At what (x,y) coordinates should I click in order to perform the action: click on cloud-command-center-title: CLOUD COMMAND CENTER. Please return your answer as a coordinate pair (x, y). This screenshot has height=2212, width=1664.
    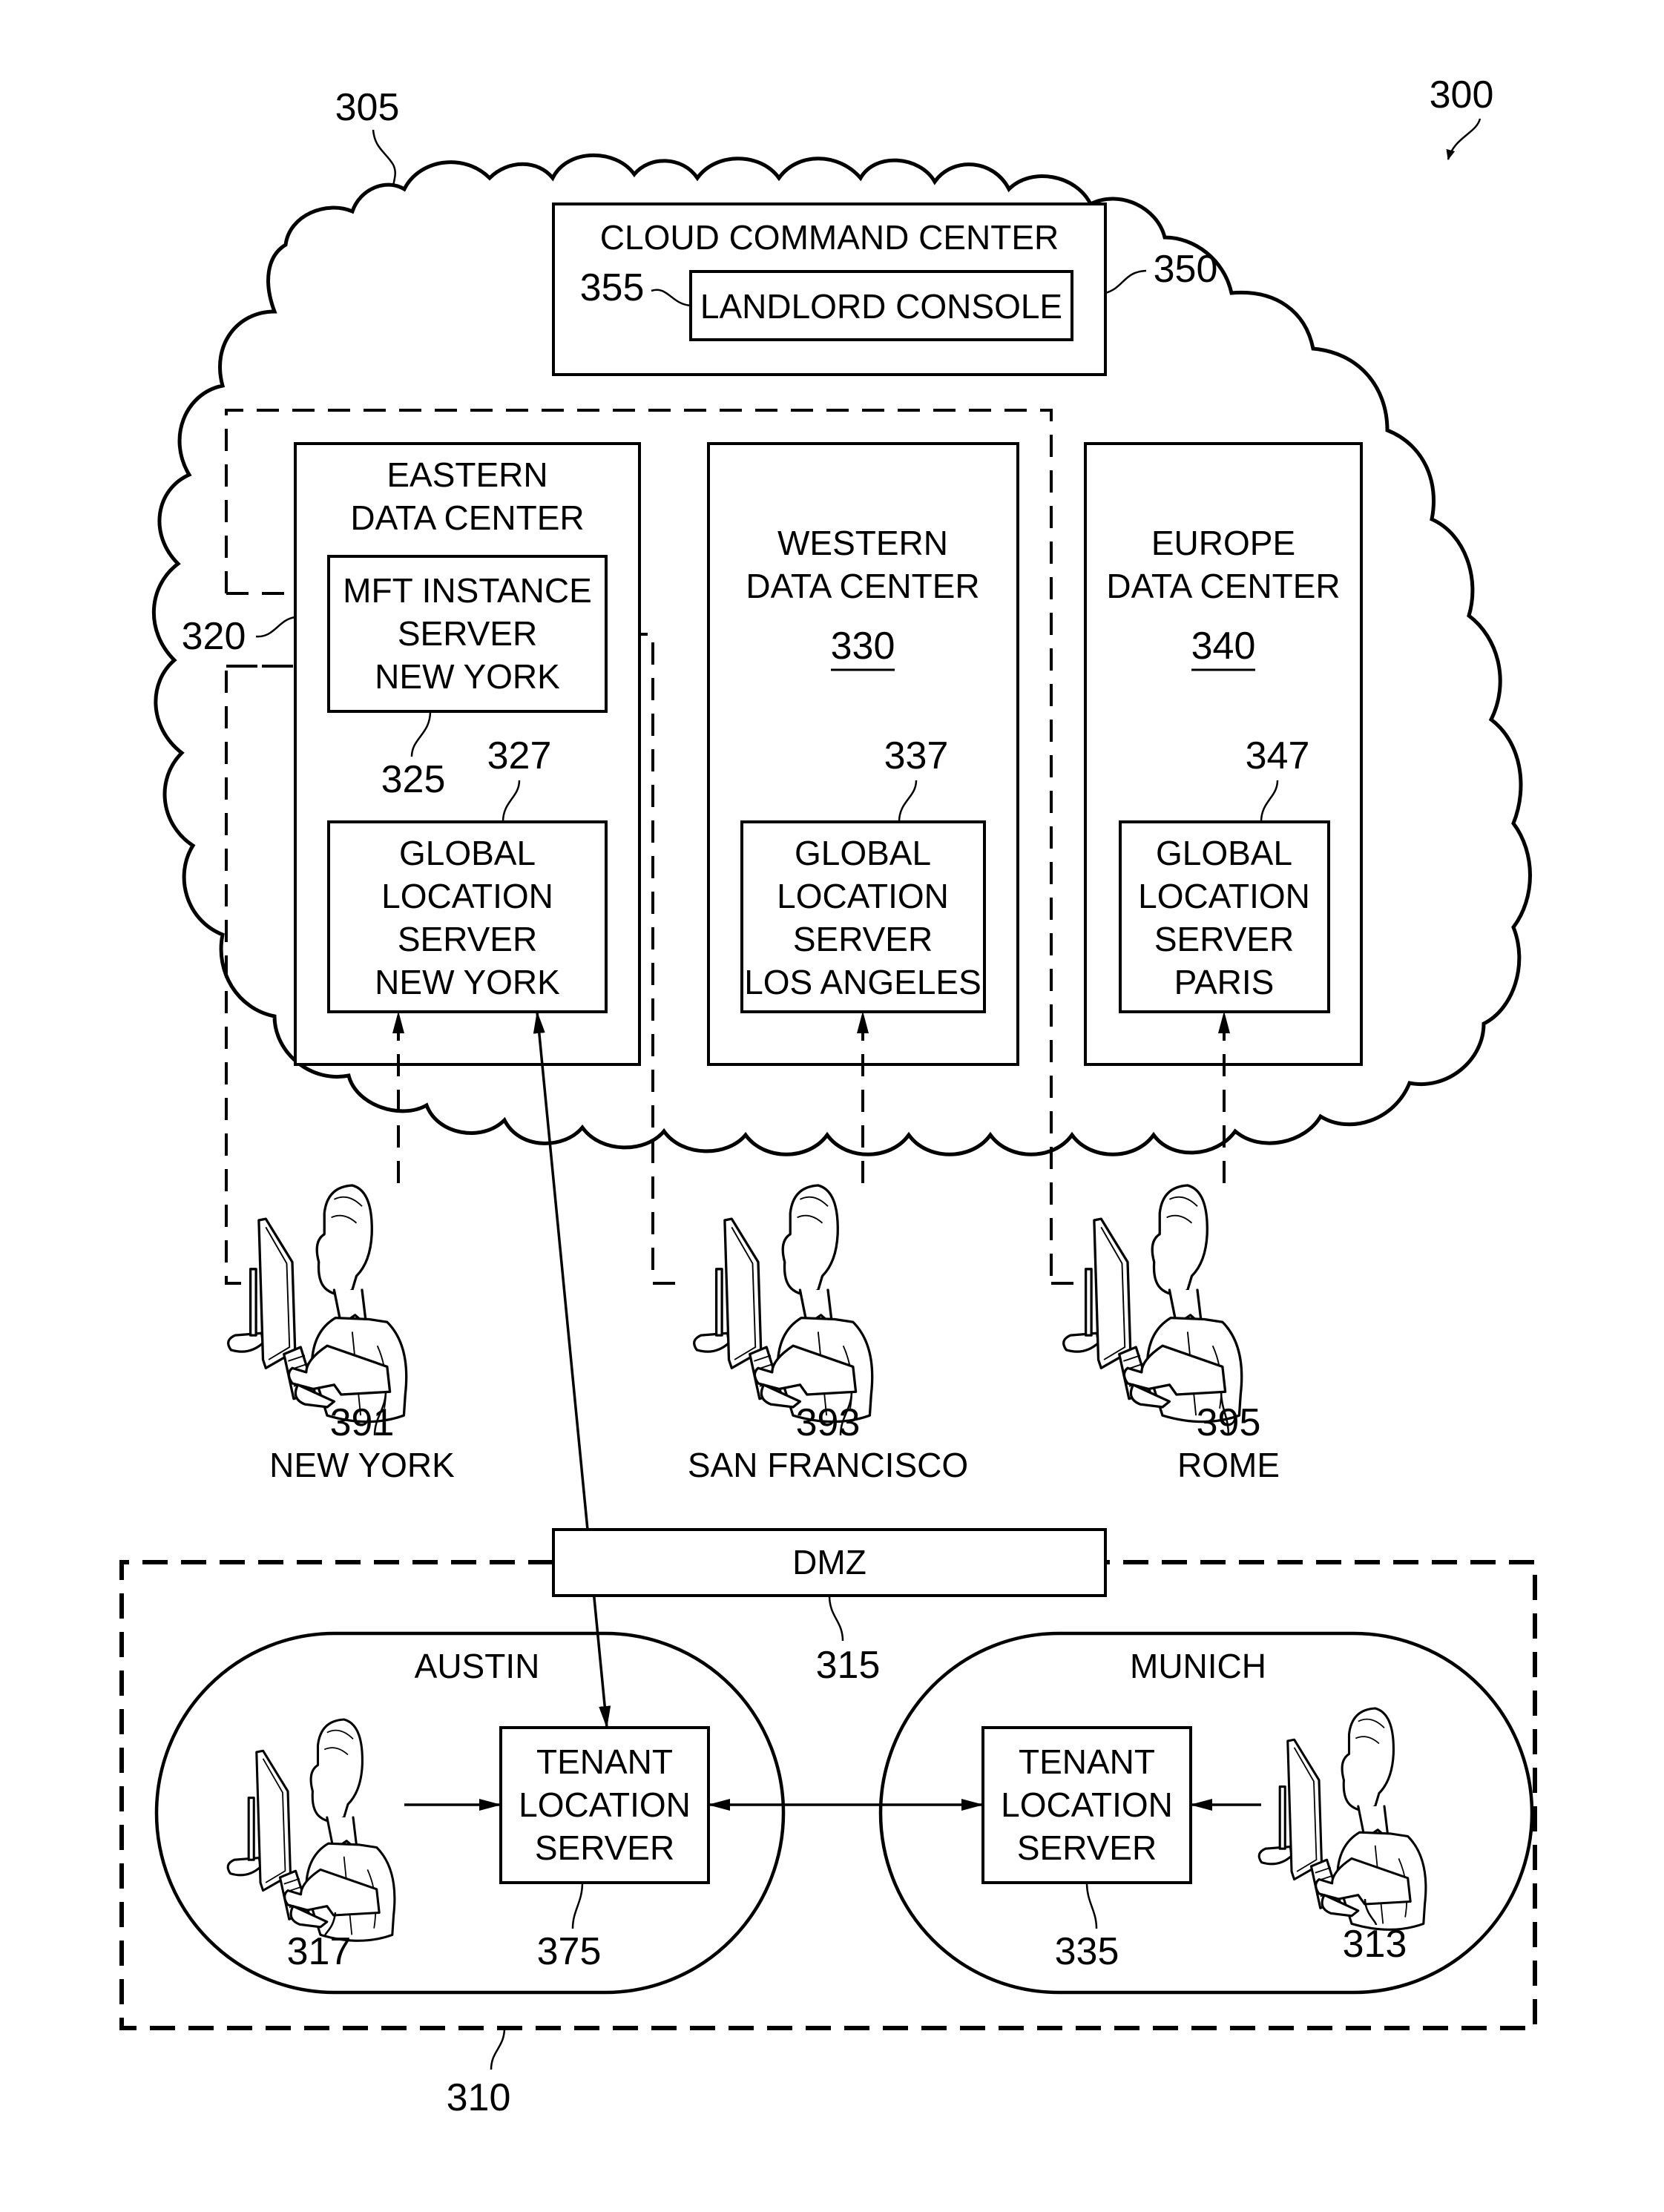
    Looking at the image, I should click on (829, 238).